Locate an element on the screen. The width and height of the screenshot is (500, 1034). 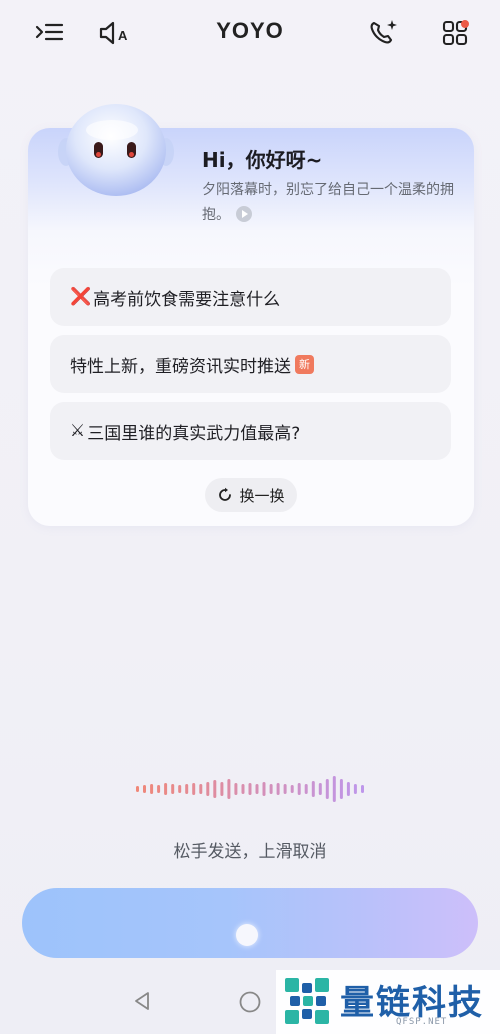
greeting-subtitle: 夕阳落幕时，别忘了给自己一个温柔的拥抱。 is located at coordinates (333, 203).